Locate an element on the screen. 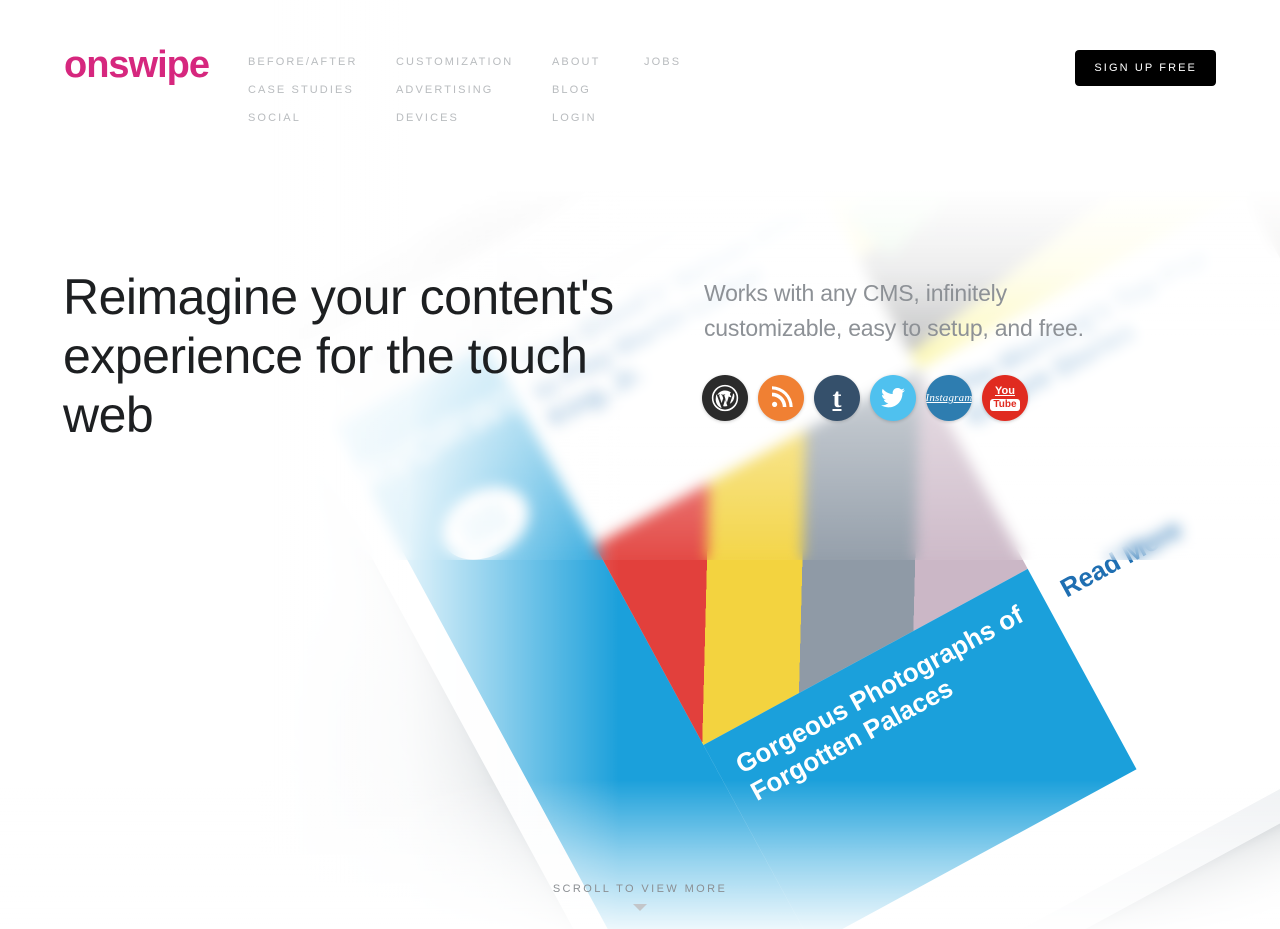 This screenshot has height=929, width=1280. nav-item-advertising: ADVERTISING is located at coordinates (474, 90).